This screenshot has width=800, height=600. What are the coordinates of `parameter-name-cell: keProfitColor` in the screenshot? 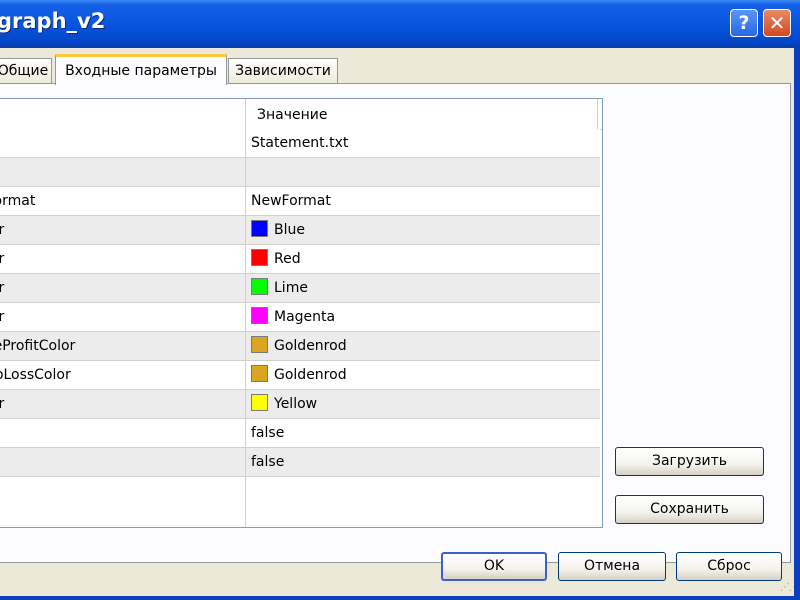 It's located at (38, 346).